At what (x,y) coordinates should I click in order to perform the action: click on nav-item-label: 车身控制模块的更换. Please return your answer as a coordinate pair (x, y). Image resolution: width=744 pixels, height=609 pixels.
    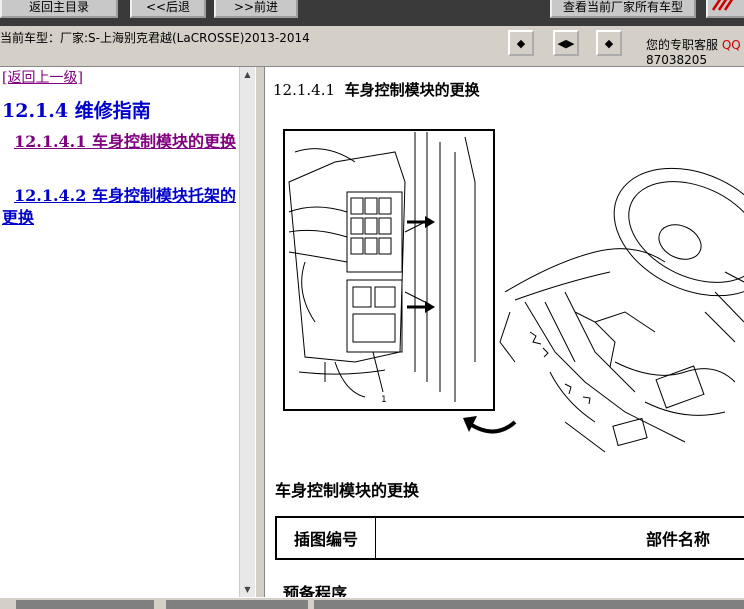
    Looking at the image, I should click on (164, 141).